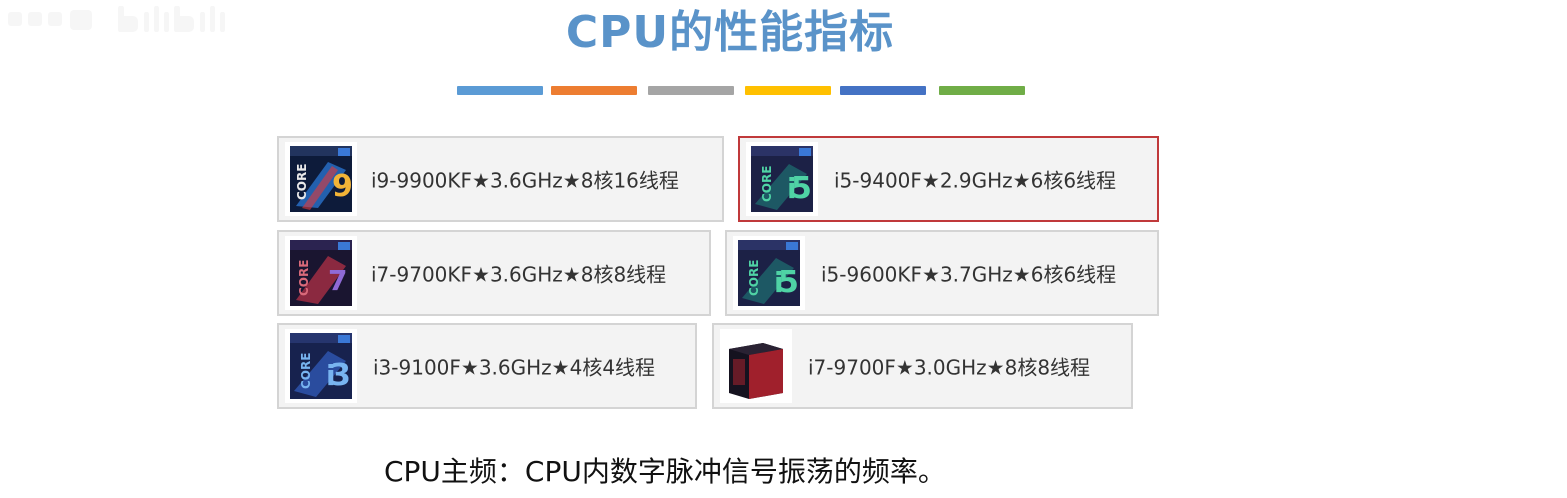  Describe the element at coordinates (730, 32) in the screenshot. I see `slide-title: CPU的性能指标` at that location.